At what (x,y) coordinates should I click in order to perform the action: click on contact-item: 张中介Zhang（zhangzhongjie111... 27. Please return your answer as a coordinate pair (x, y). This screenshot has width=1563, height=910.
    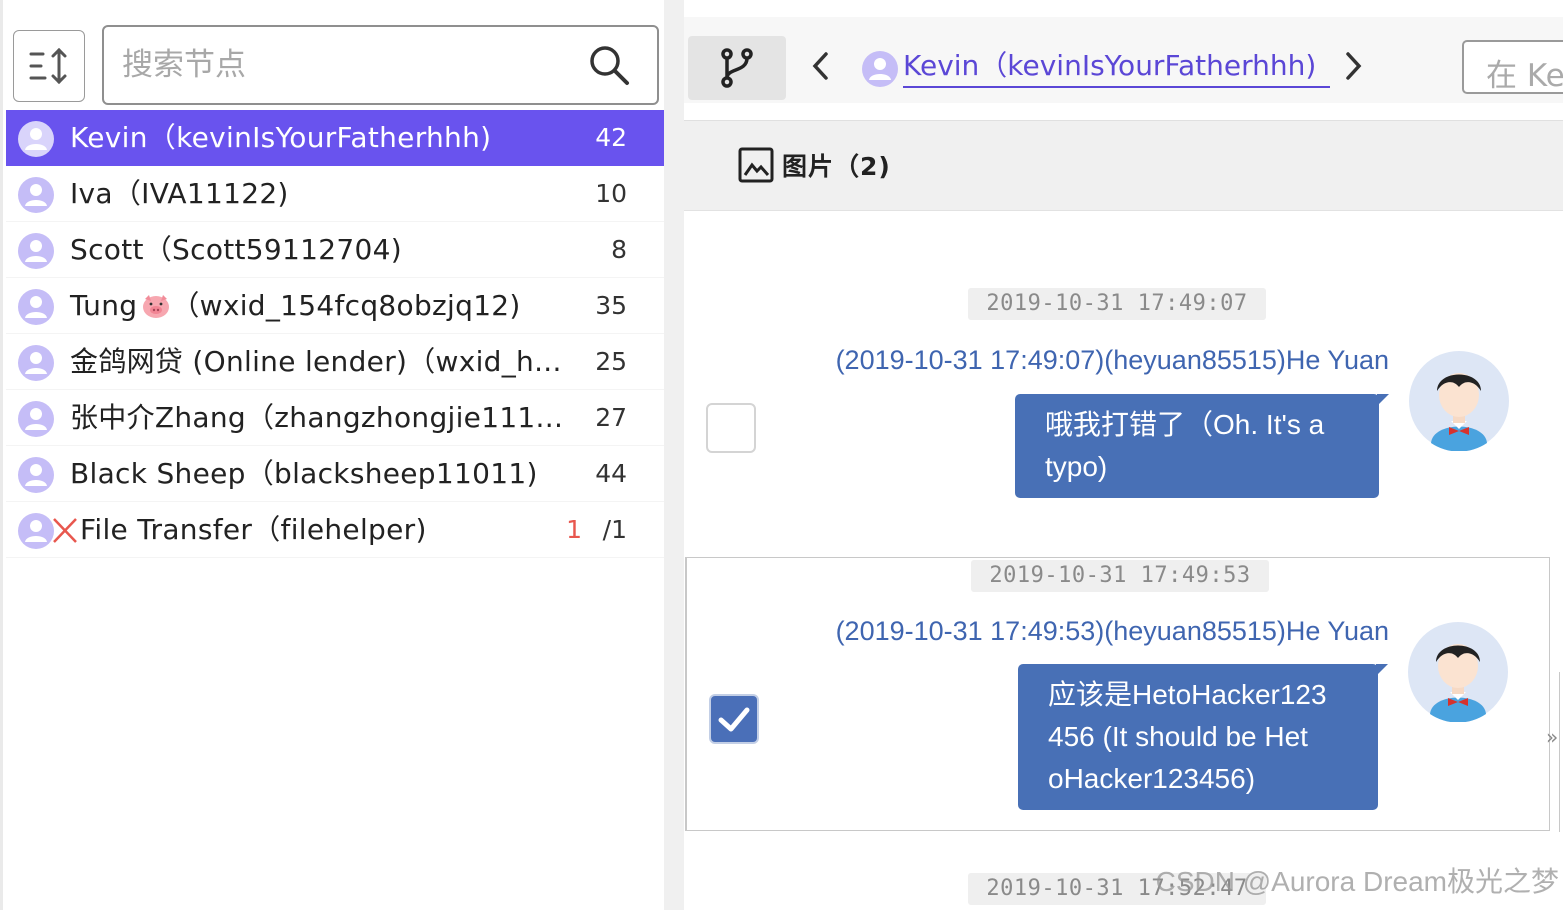
    Looking at the image, I should click on (336, 418).